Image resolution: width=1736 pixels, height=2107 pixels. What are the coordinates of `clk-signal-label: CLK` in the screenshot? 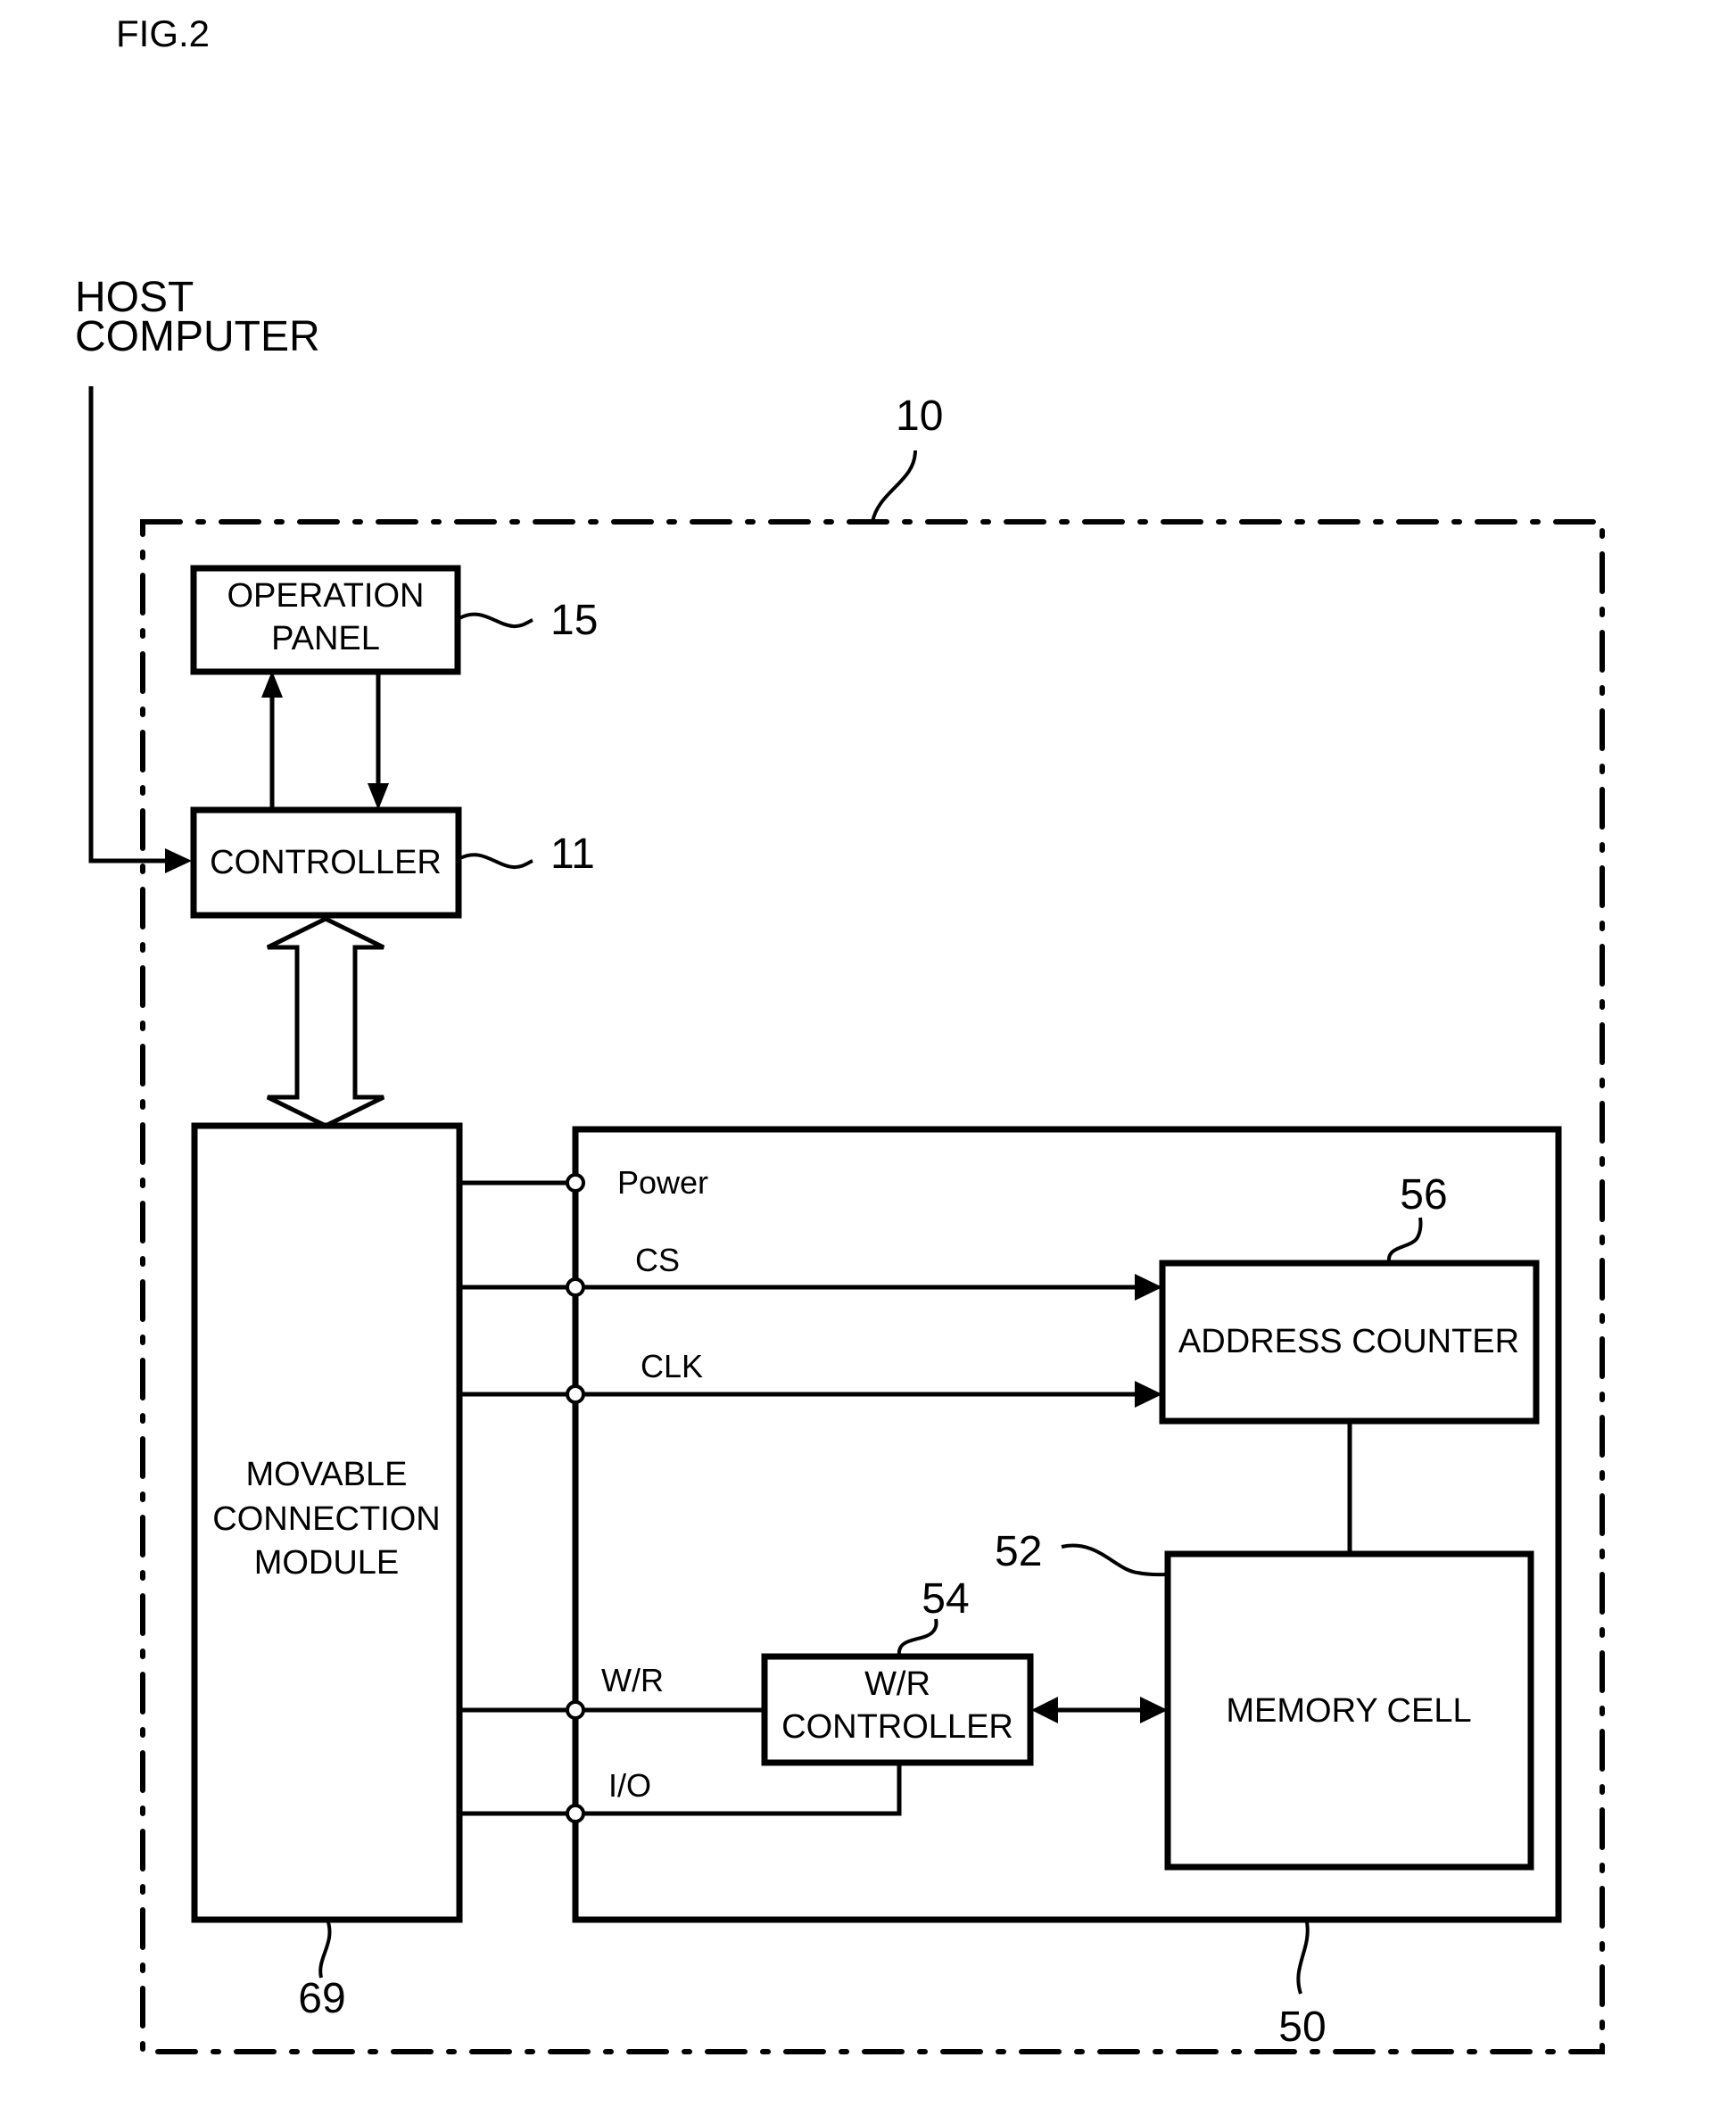 It's located at (672, 1366).